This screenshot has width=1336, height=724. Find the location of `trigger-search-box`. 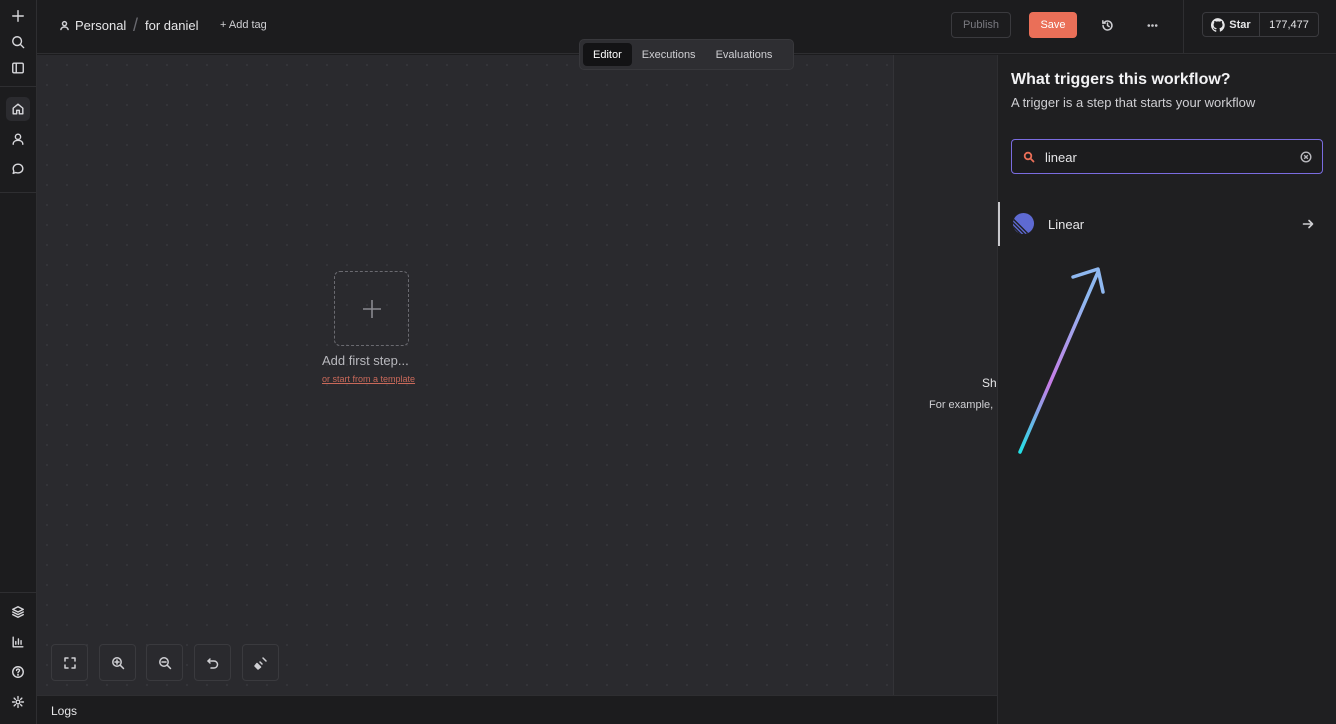

trigger-search-box is located at coordinates (1167, 156).